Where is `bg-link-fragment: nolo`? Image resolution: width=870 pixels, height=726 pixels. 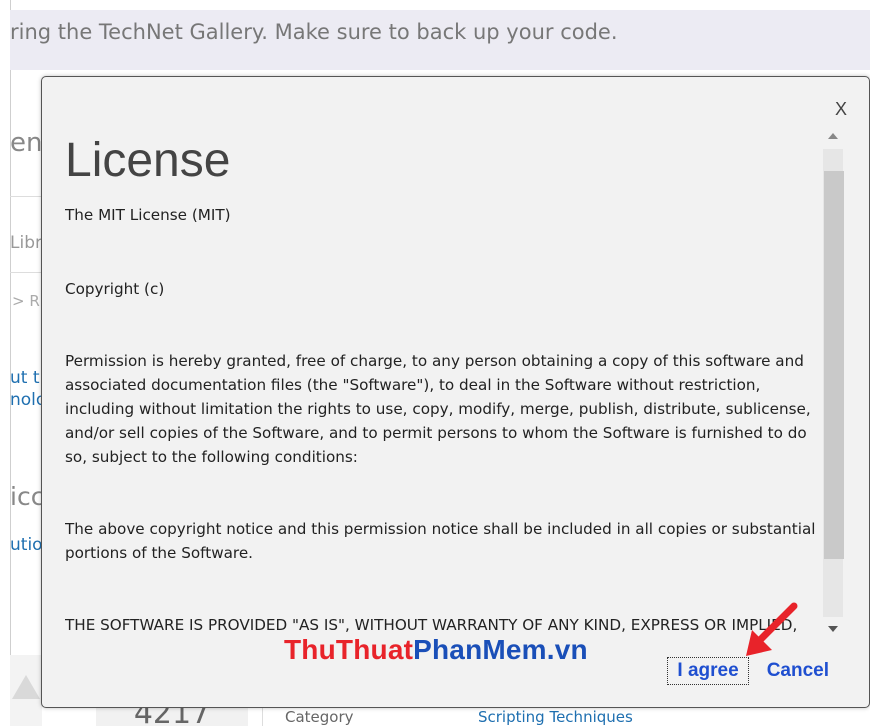 bg-link-fragment: nolo is located at coordinates (26, 400).